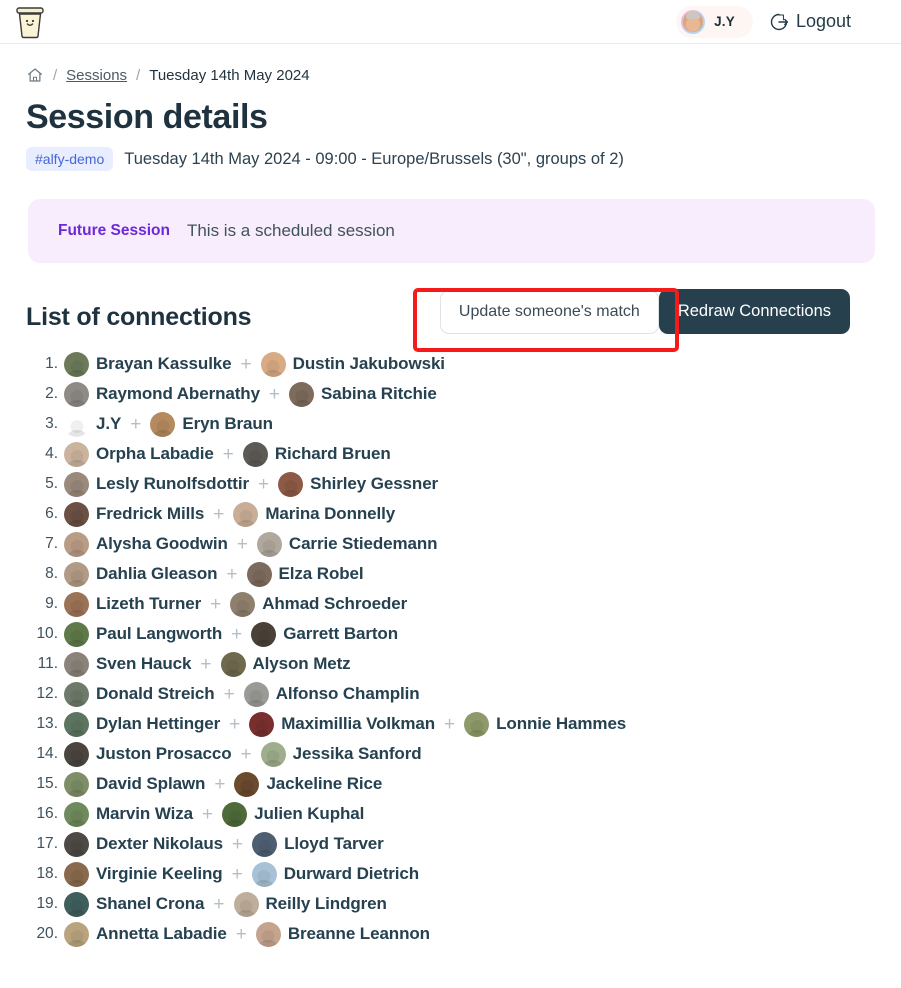 Image resolution: width=901 pixels, height=988 pixels. Describe the element at coordinates (114, 230) in the screenshot. I see `banner-title: Future Session` at that location.